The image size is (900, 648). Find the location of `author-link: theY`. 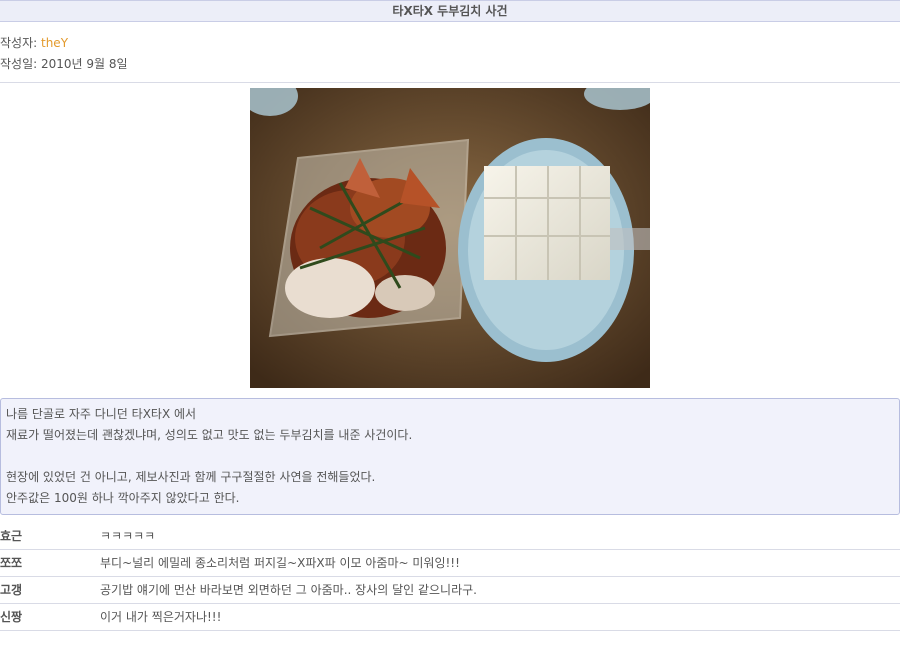

author-link: theY is located at coordinates (54, 43).